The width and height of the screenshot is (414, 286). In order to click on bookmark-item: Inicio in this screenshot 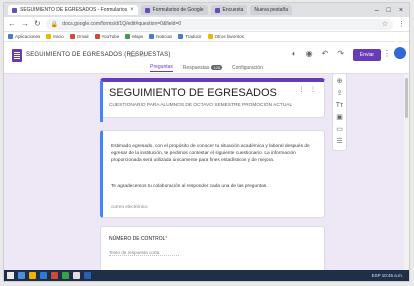, I will do `click(55, 36)`.